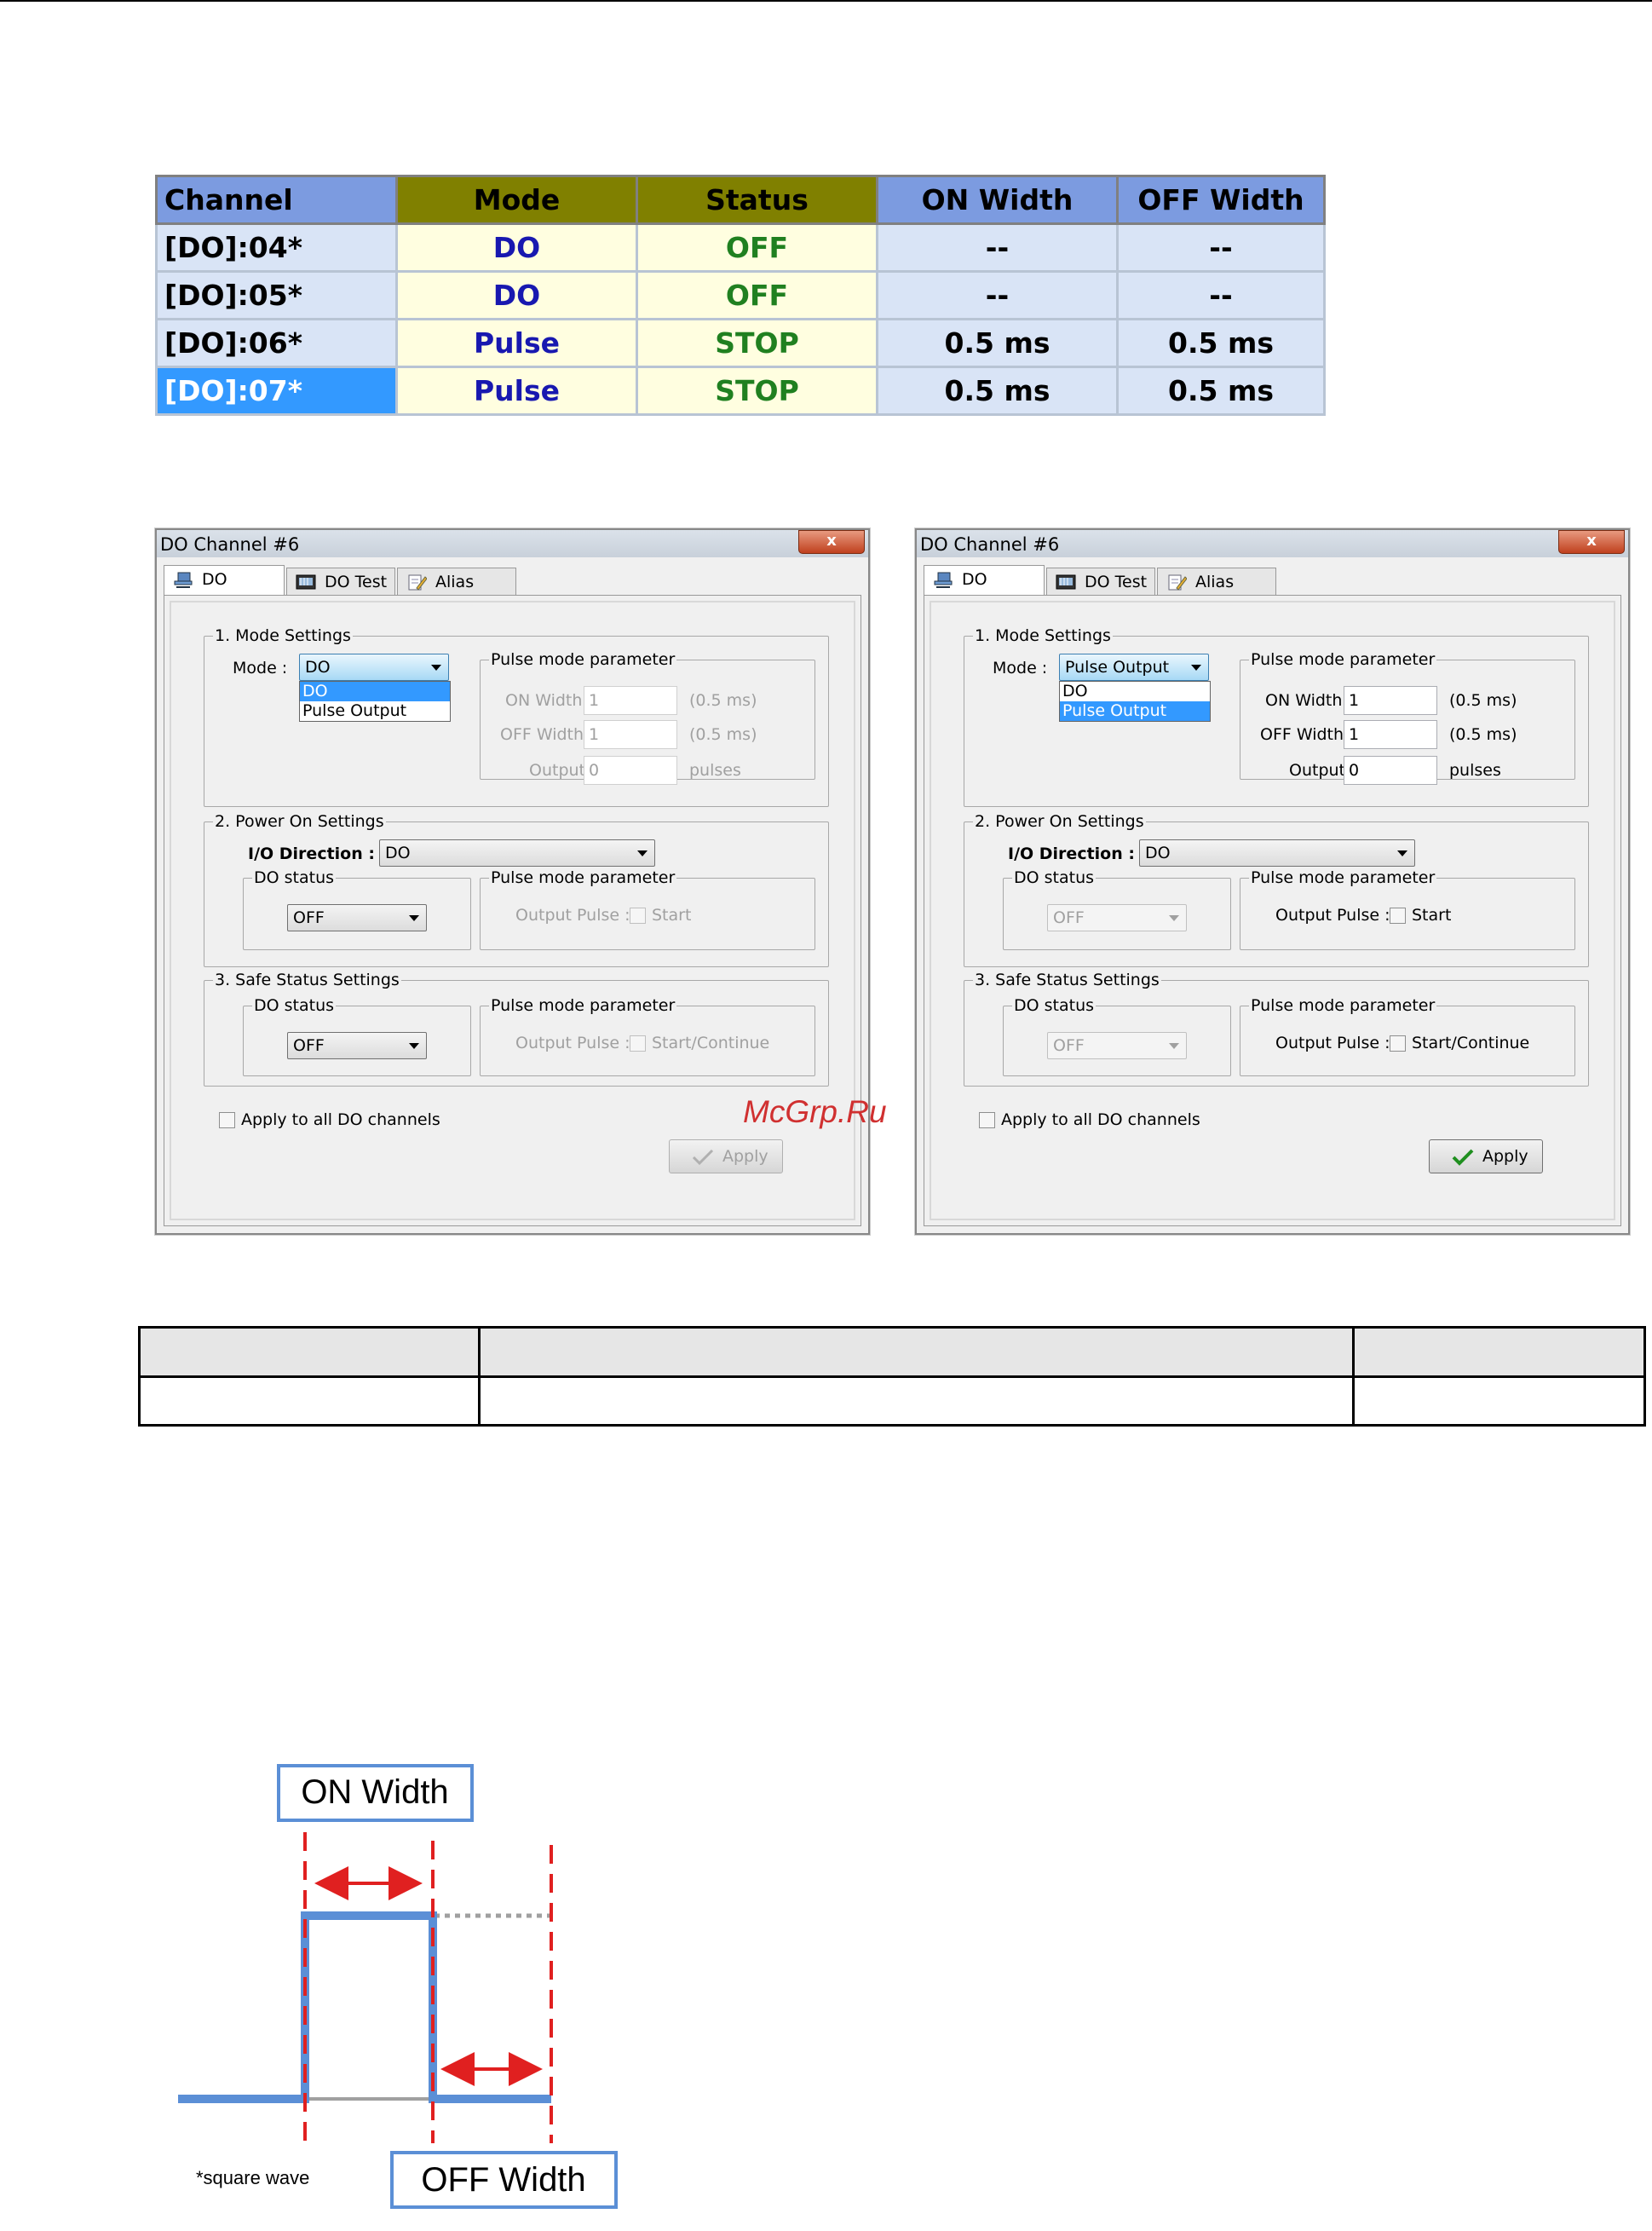 This screenshot has height=2231, width=1652. Describe the element at coordinates (306, 582) in the screenshot. I see `test-panel-icon` at that location.